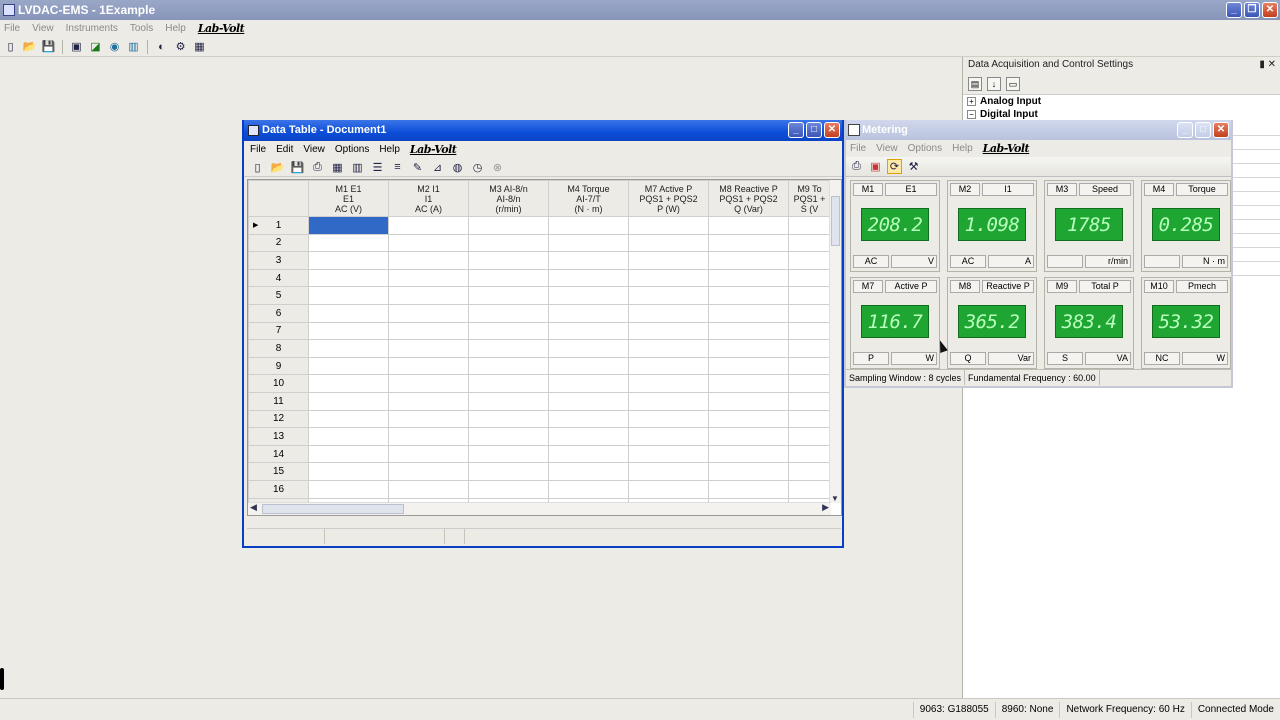 The image size is (1280, 720). I want to click on scrollbar-thumb, so click(333, 509).